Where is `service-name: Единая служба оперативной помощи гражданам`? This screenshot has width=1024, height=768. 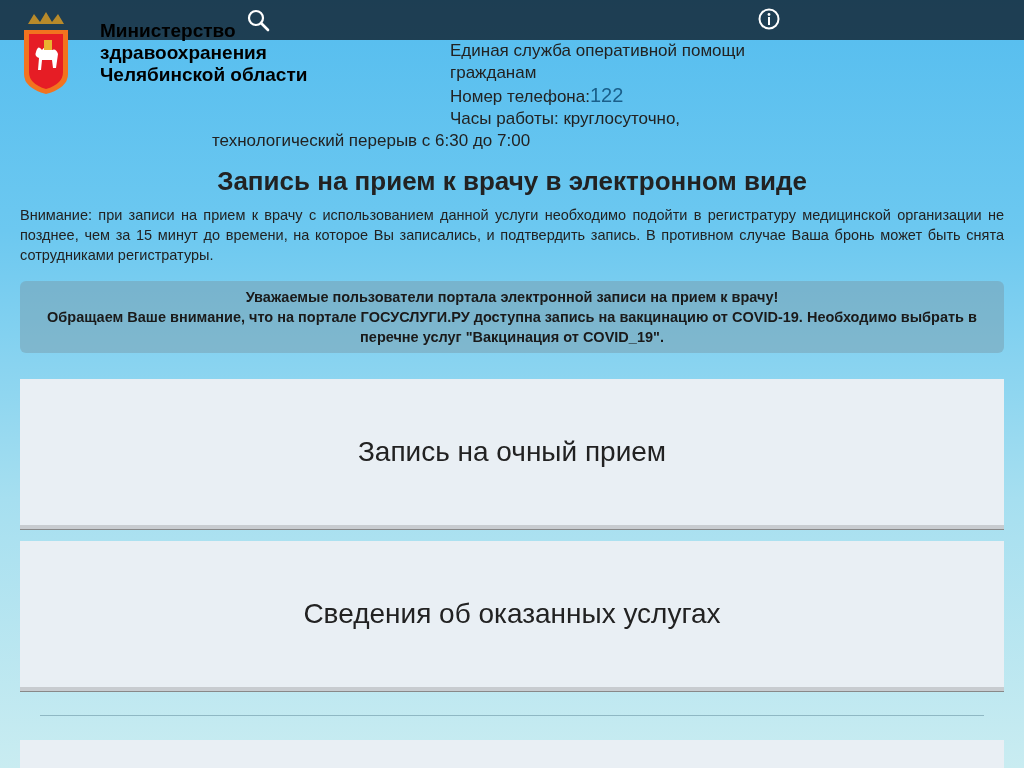
service-name: Единая служба оперативной помощи гражданам is located at coordinates (598, 62).